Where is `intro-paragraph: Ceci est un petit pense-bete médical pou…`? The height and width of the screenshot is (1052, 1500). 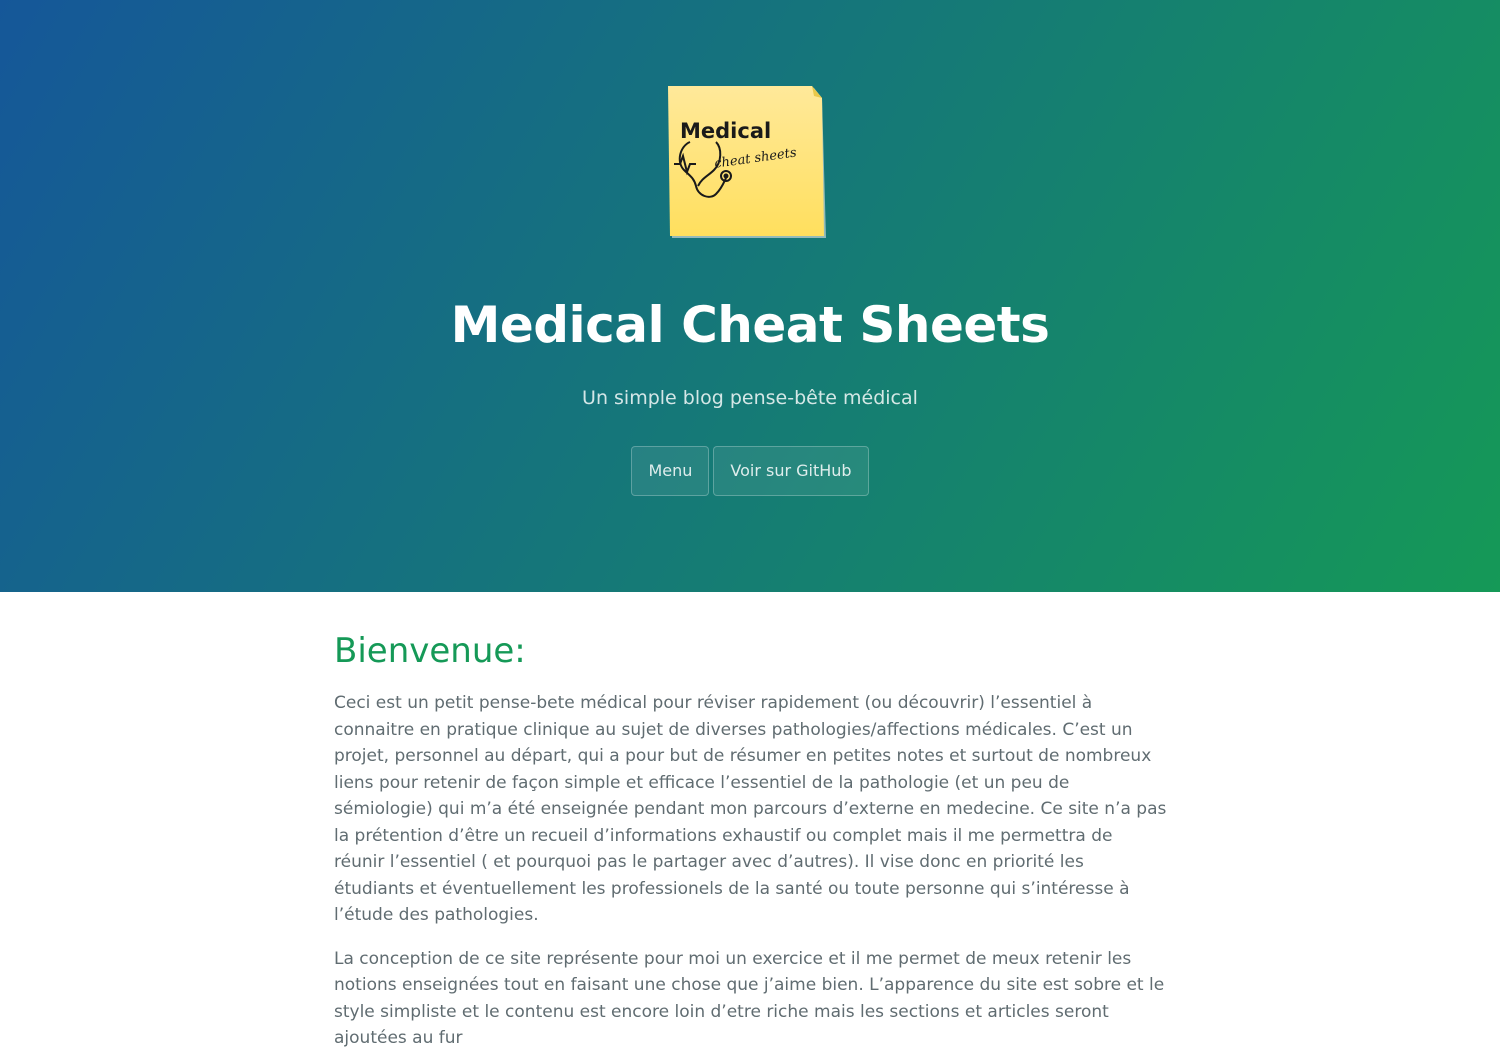
intro-paragraph: Ceci est un petit pense-bete médical pou… is located at coordinates (750, 809).